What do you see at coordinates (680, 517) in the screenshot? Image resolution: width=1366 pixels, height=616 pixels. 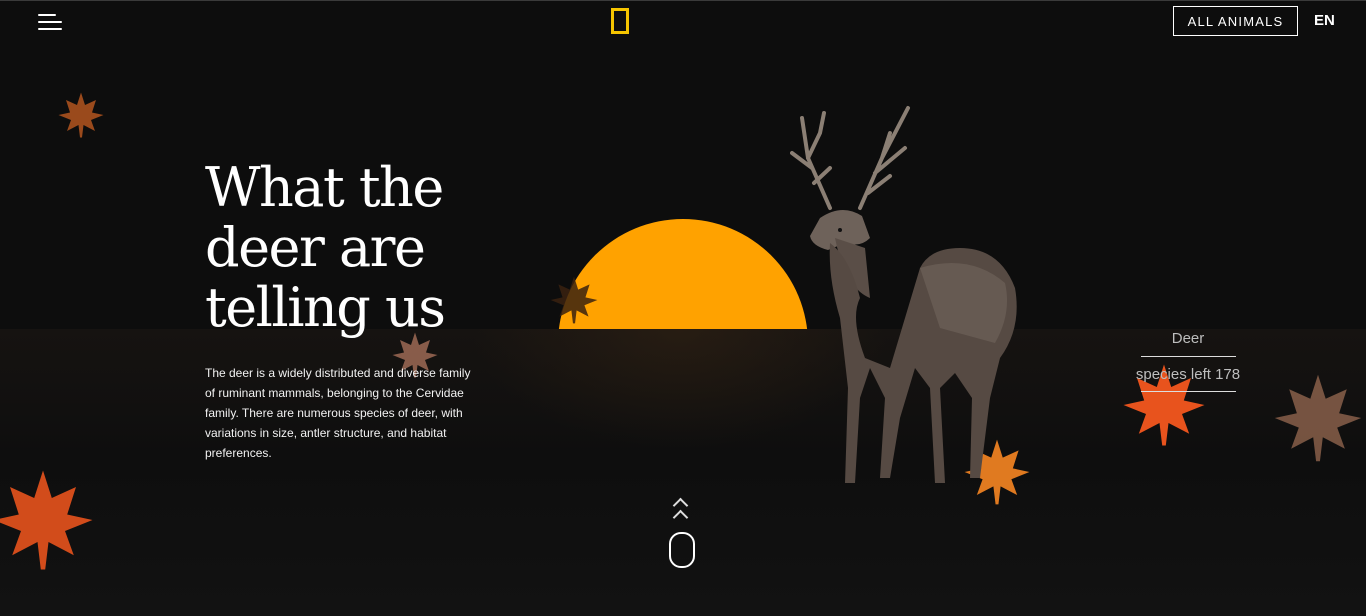 I see `chevron-up-icon` at bounding box center [680, 517].